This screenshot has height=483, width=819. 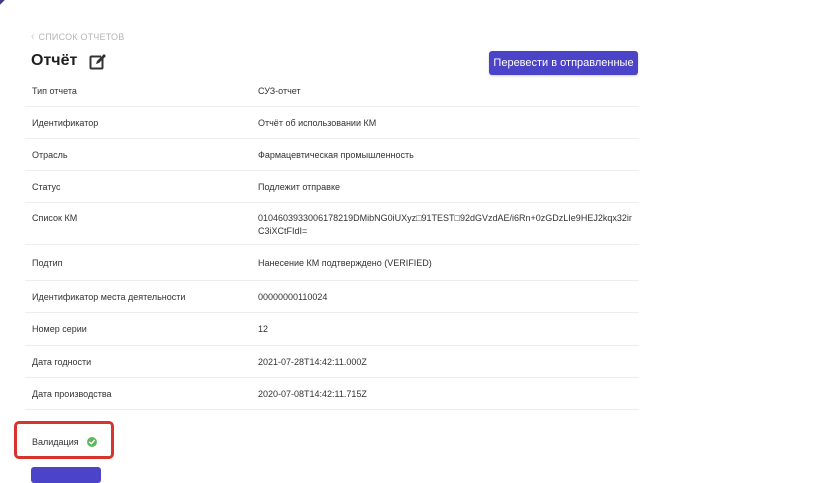 I want to click on field-label: Идентификатор, so click(x=65, y=123).